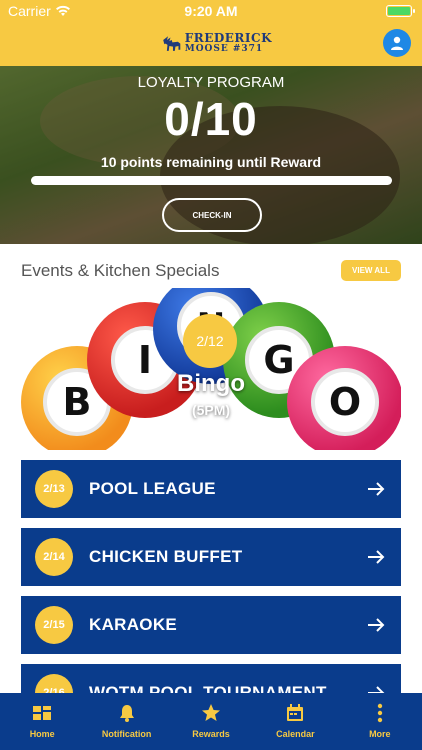 Image resolution: width=422 pixels, height=750 pixels. I want to click on event-name: POOL LEAGUE, so click(152, 488).